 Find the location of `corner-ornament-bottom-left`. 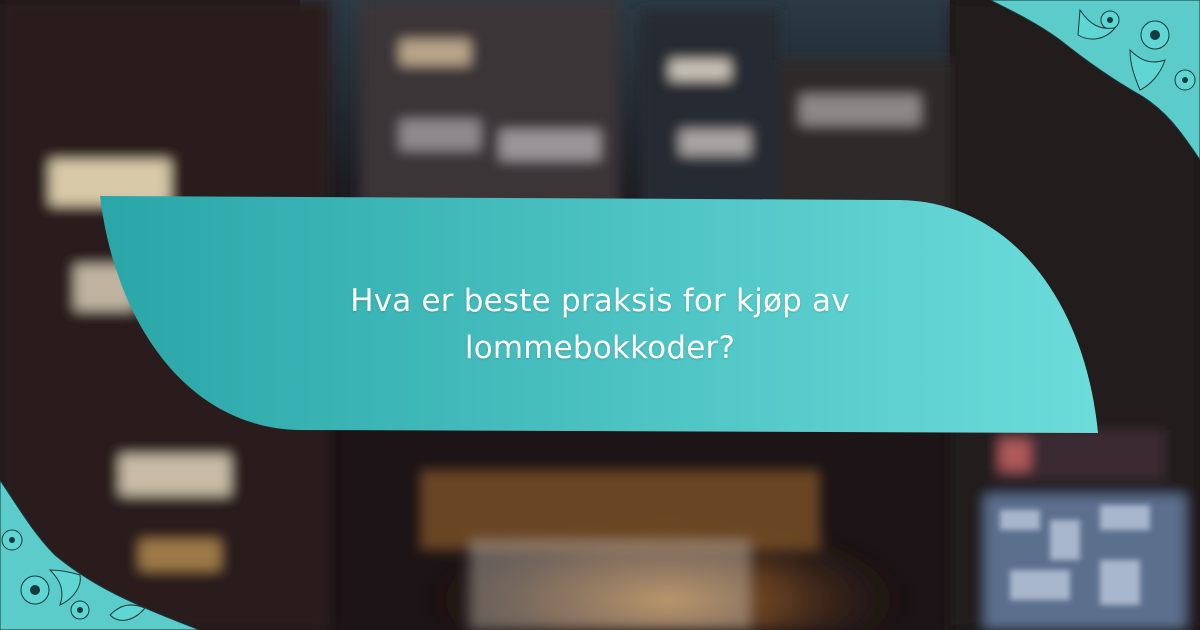

corner-ornament-bottom-left is located at coordinates (100, 555).